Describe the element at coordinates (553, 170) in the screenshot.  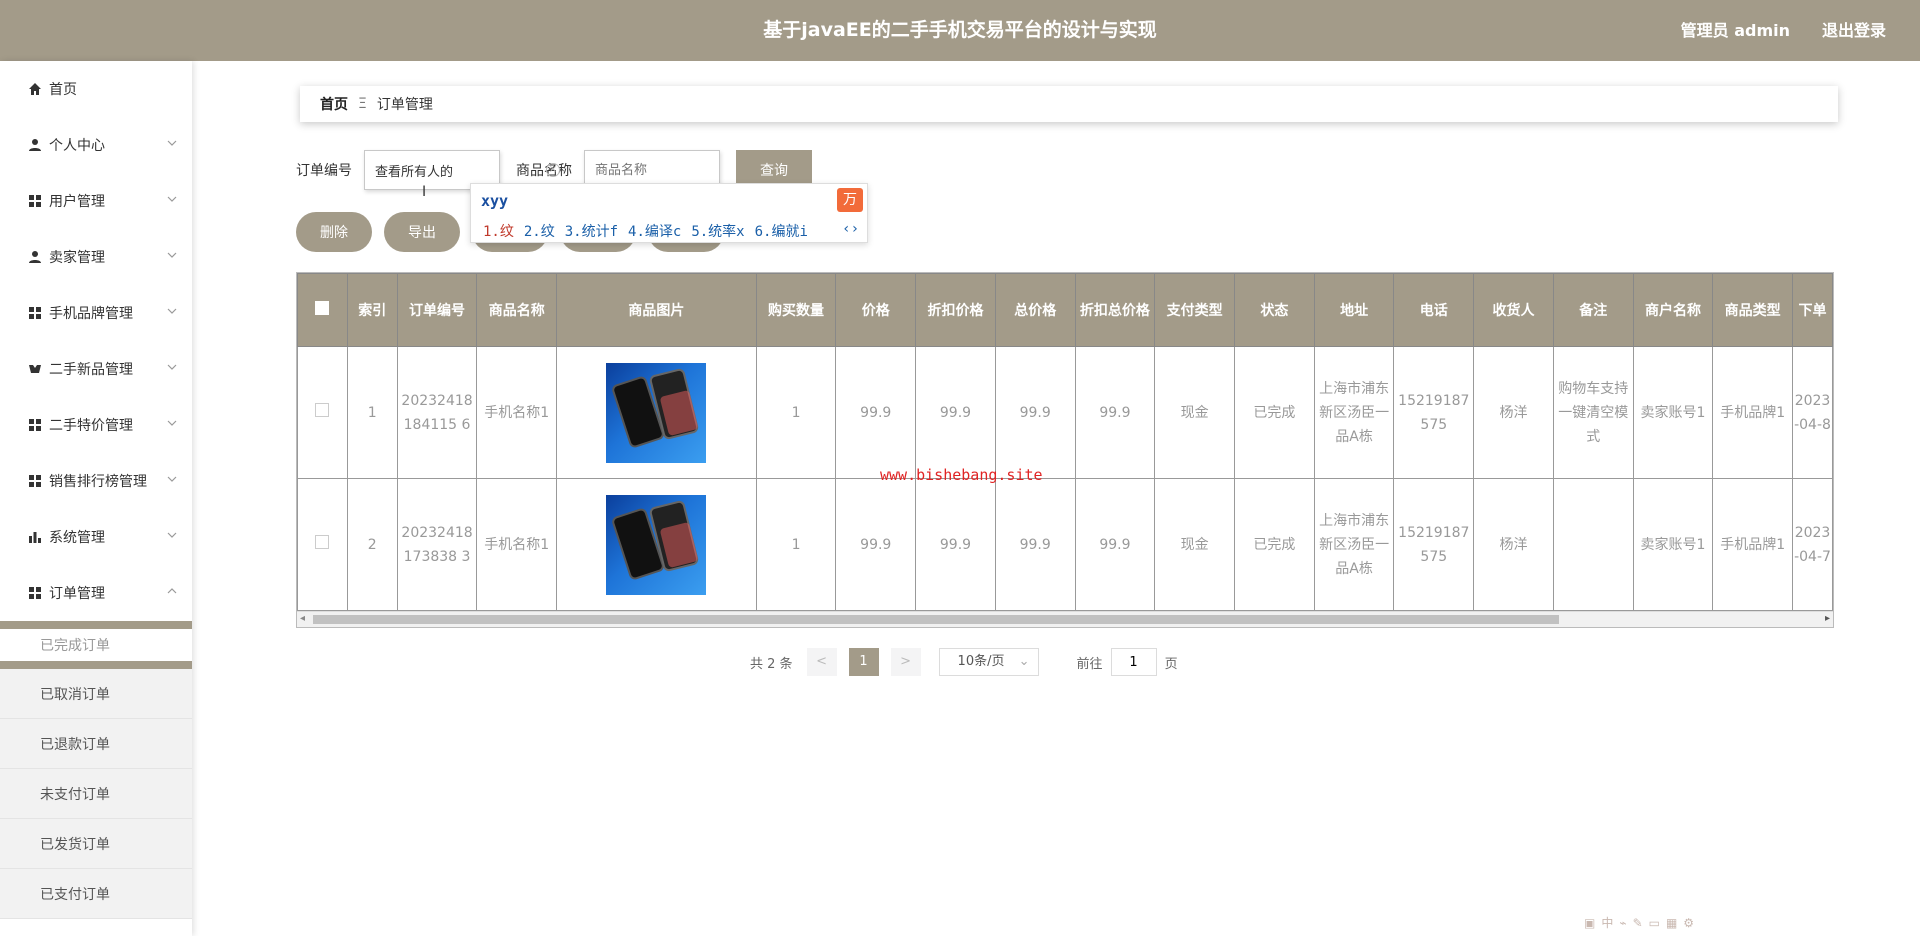
I see `clear-icon: ×` at that location.